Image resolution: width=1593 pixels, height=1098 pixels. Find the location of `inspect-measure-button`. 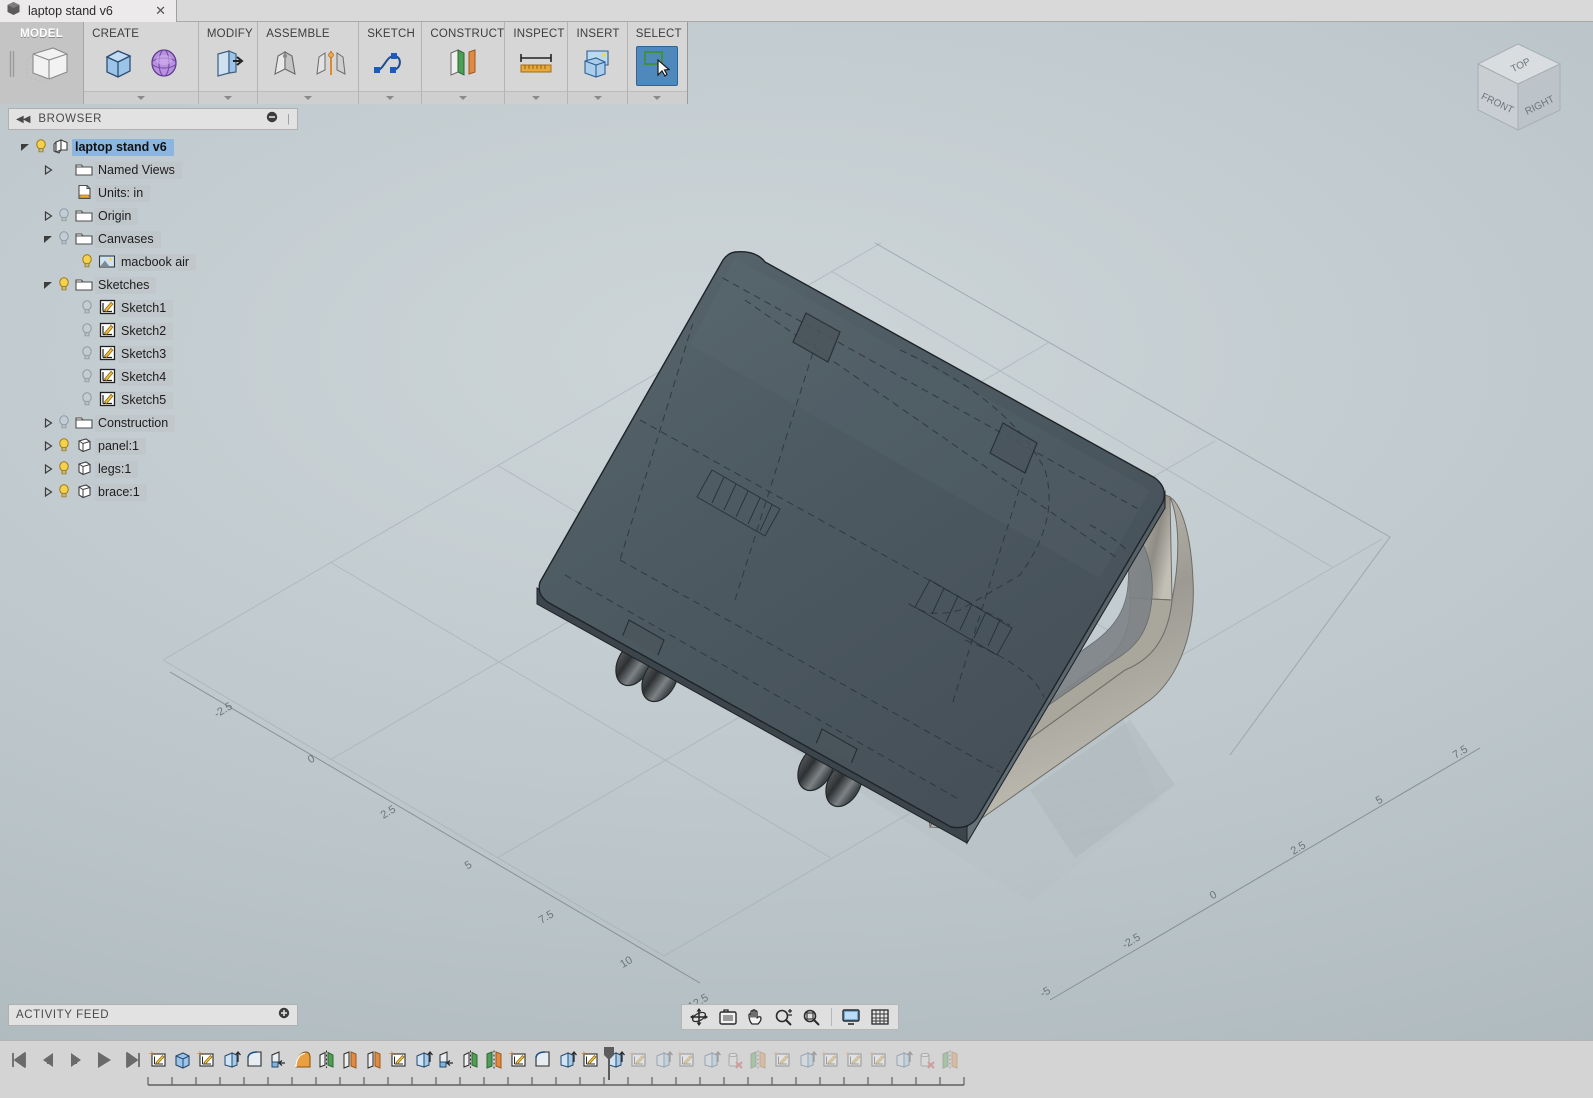

inspect-measure-button is located at coordinates (536, 66).